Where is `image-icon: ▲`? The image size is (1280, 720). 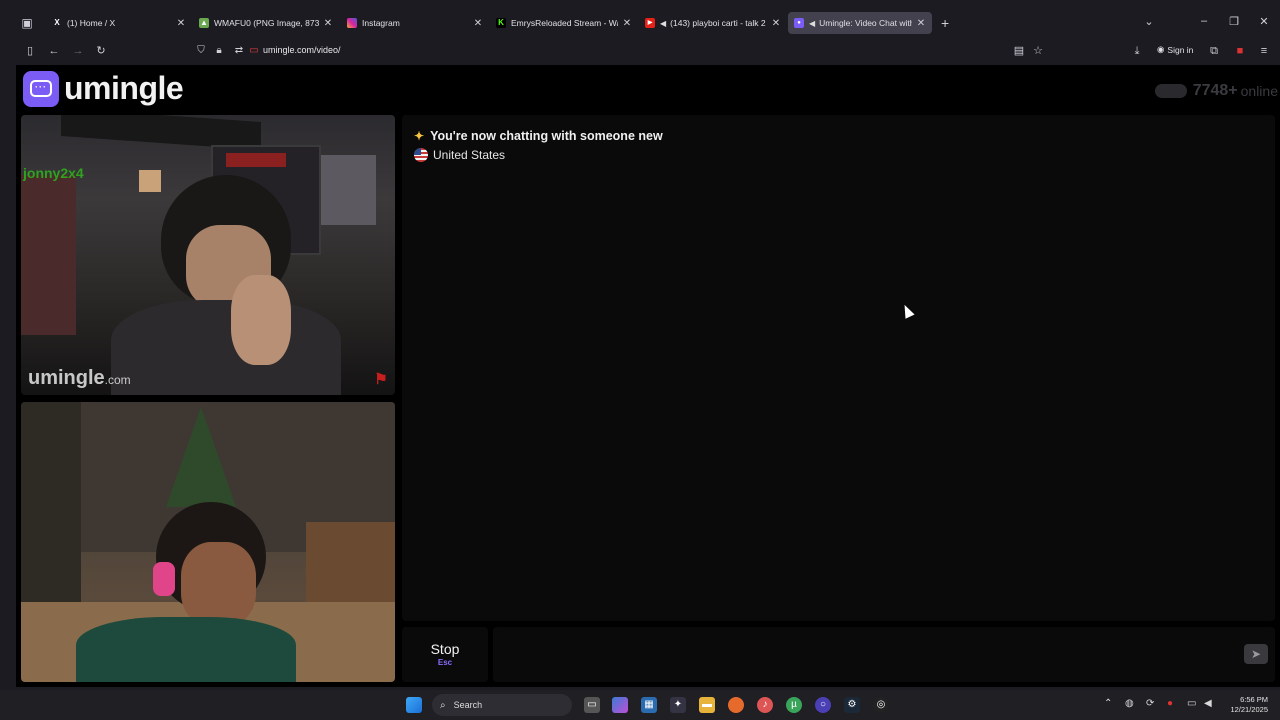 image-icon: ▲ is located at coordinates (204, 23).